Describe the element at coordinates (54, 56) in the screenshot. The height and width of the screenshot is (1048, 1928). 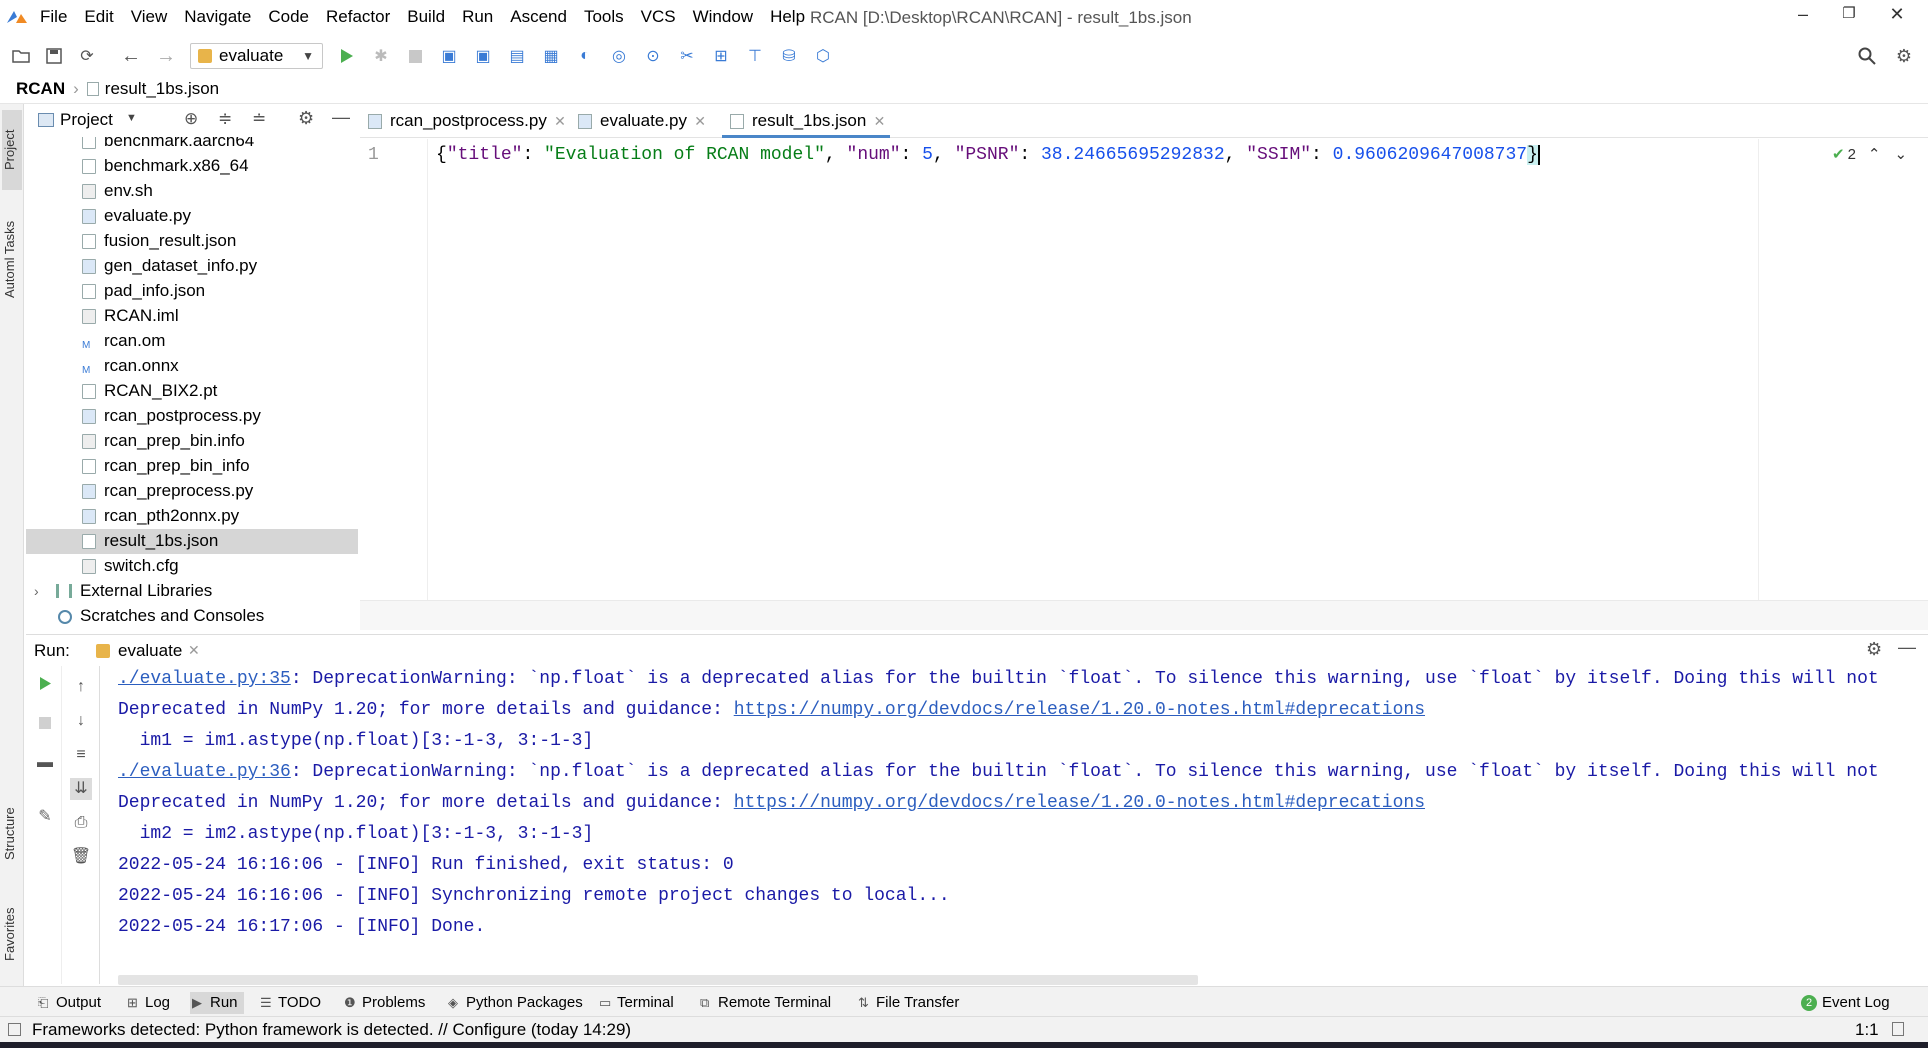
I see `save-icon` at that location.